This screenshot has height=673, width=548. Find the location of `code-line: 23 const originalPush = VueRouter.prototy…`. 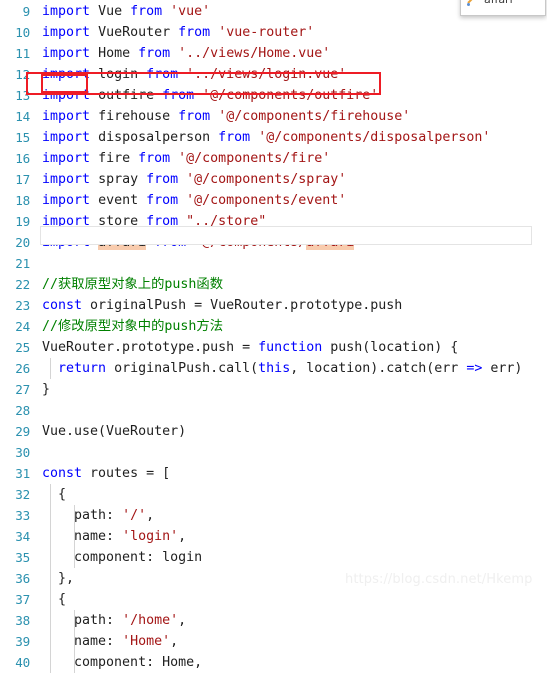

code-line: 23 const originalPush = VueRouter.prototy… is located at coordinates (274, 305).